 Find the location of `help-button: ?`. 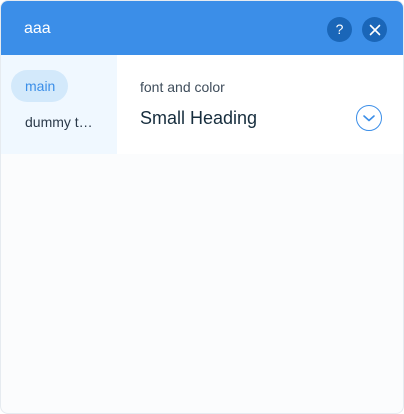

help-button: ? is located at coordinates (339, 29).